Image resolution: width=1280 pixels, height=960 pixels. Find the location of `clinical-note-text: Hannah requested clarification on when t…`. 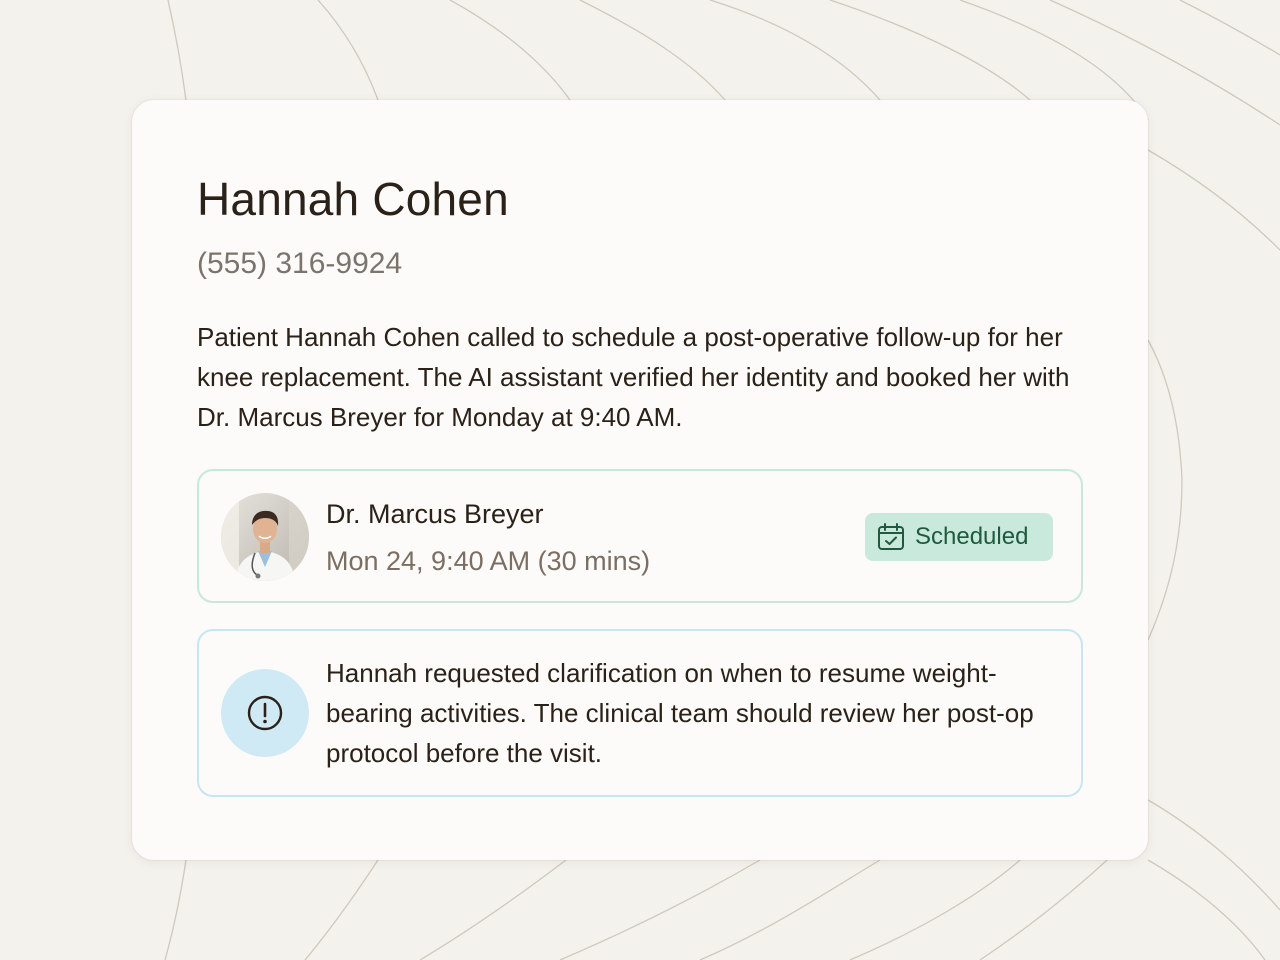

clinical-note-text: Hannah requested clarification on when t… is located at coordinates (680, 713).